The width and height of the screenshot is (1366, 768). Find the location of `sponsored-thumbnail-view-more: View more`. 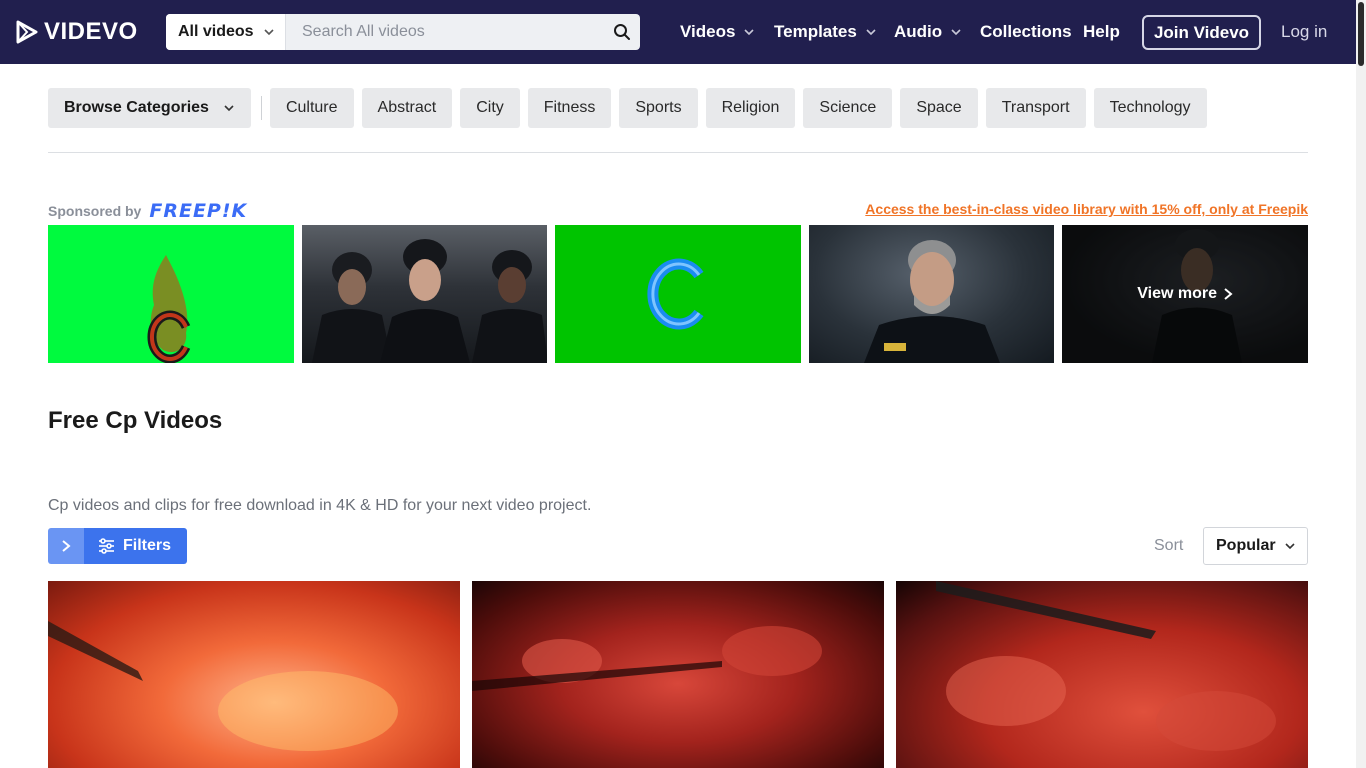

sponsored-thumbnail-view-more: View more is located at coordinates (1185, 294).